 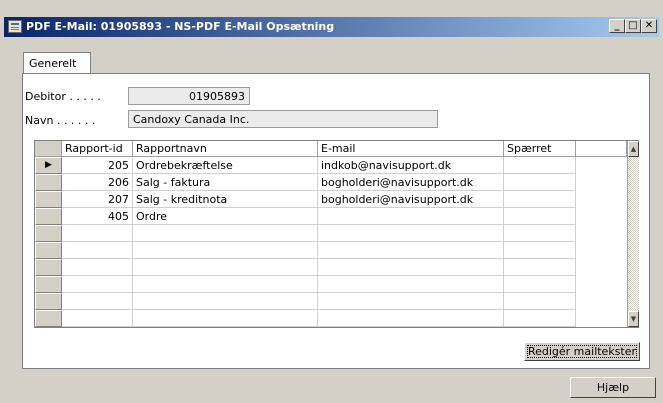 What do you see at coordinates (649, 26) in the screenshot?
I see `close-button: ✕` at bounding box center [649, 26].